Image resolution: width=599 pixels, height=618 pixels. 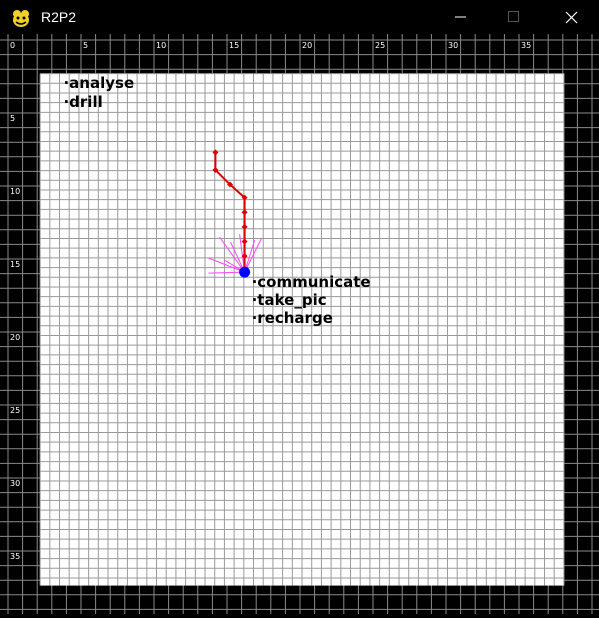 What do you see at coordinates (98, 83) in the screenshot?
I see `base-task-label: ·analyse` at bounding box center [98, 83].